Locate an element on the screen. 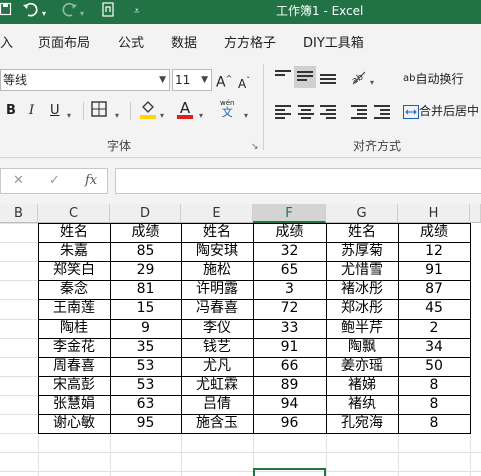 This screenshot has width=481, height=476. table-cell: 周春喜 is located at coordinates (74, 366).